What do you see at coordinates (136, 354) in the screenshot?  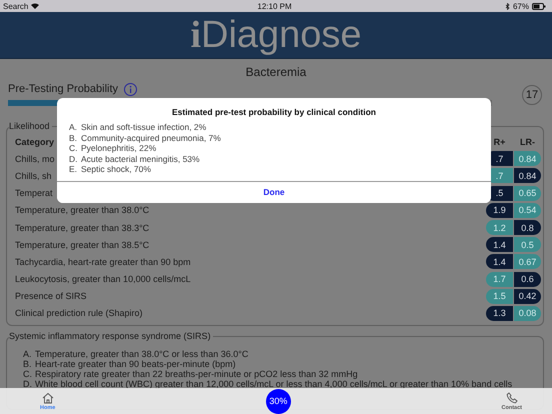 I see `criteria-item: A. Temperature, greater than 38.0°C or less than 36.0°C` at bounding box center [136, 354].